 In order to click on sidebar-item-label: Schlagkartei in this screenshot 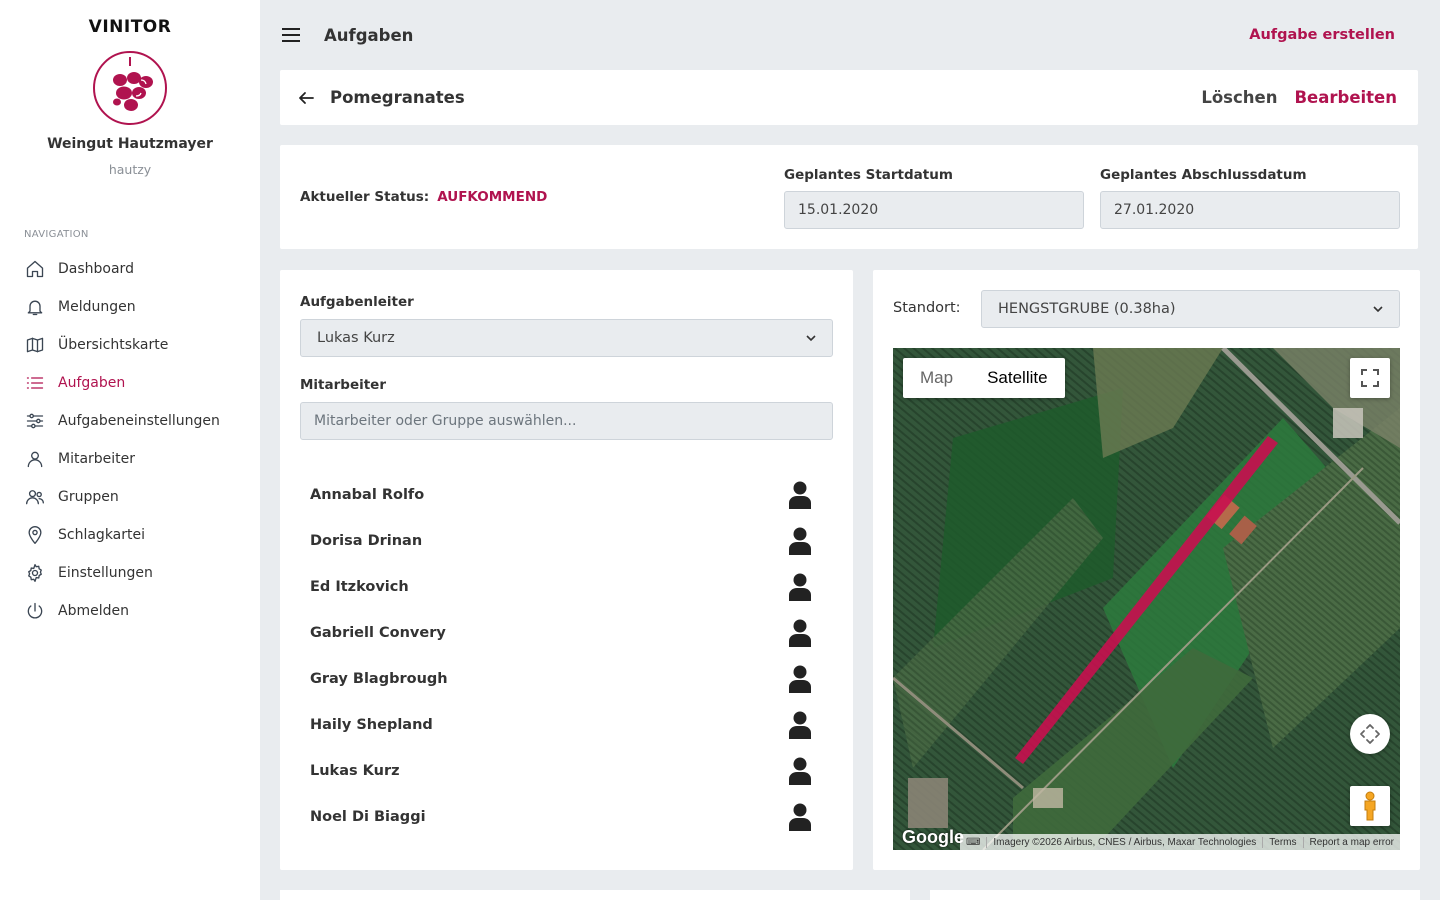, I will do `click(102, 535)`.